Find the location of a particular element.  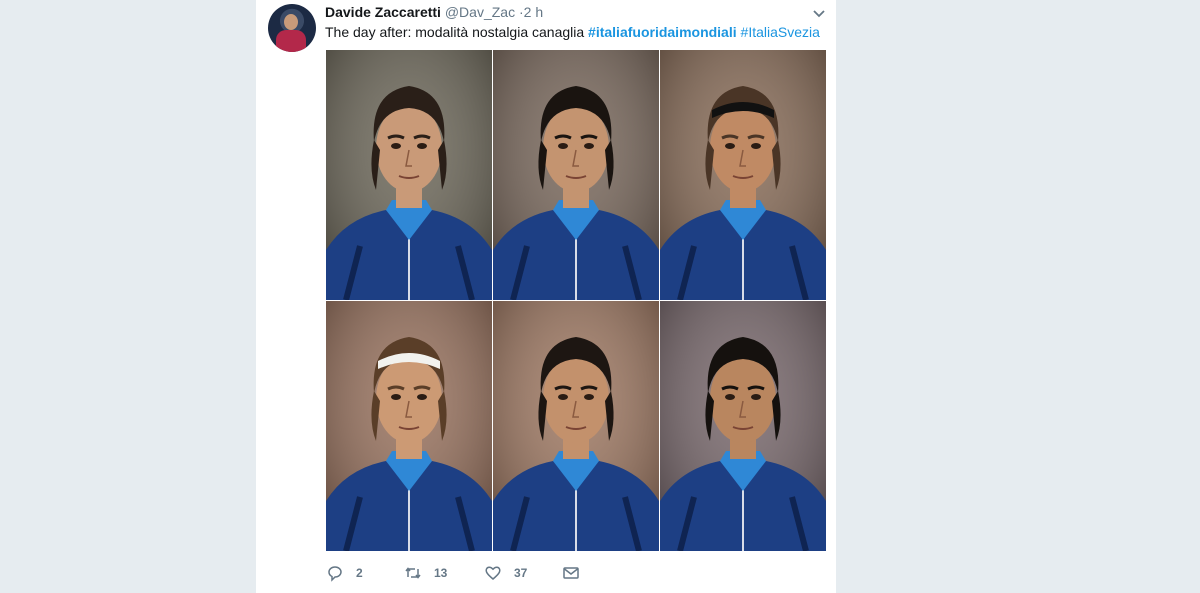

retweet-icon is located at coordinates (413, 573).